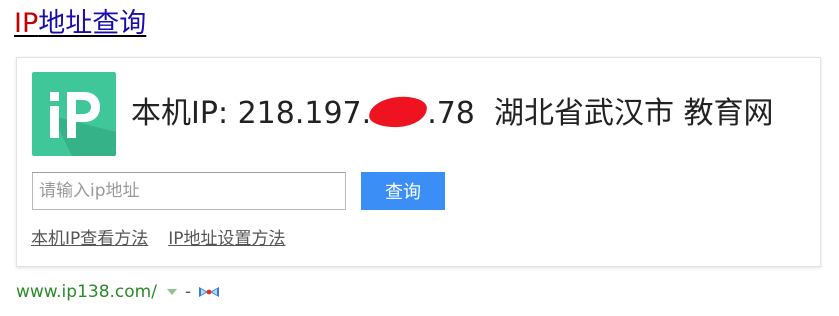 The height and width of the screenshot is (316, 839). Describe the element at coordinates (403, 191) in the screenshot. I see `query-button: 查询` at that location.